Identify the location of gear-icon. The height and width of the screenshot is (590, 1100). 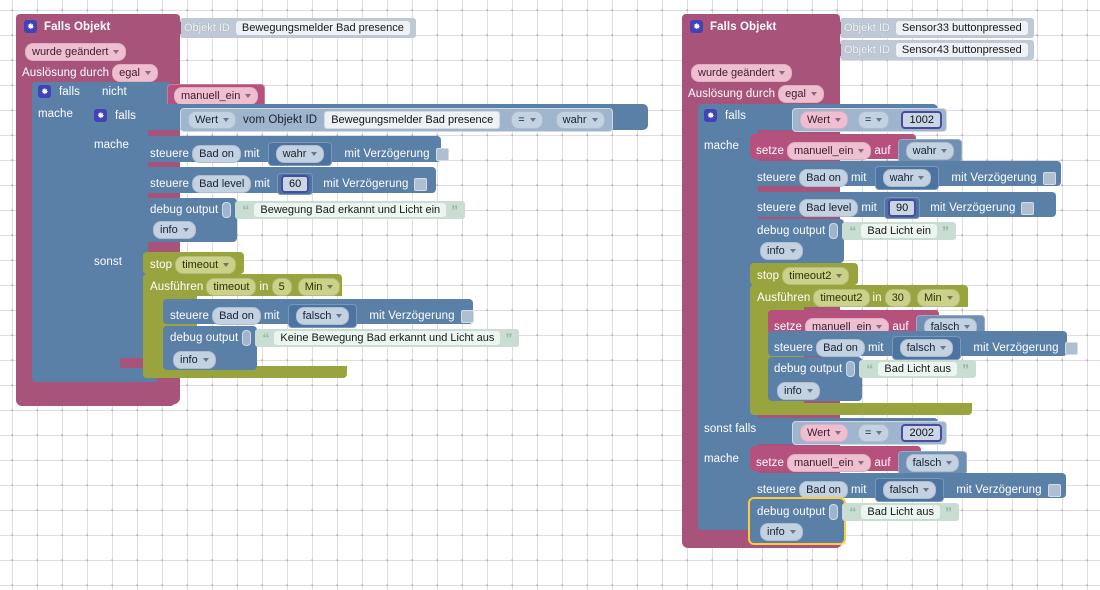
(44, 91).